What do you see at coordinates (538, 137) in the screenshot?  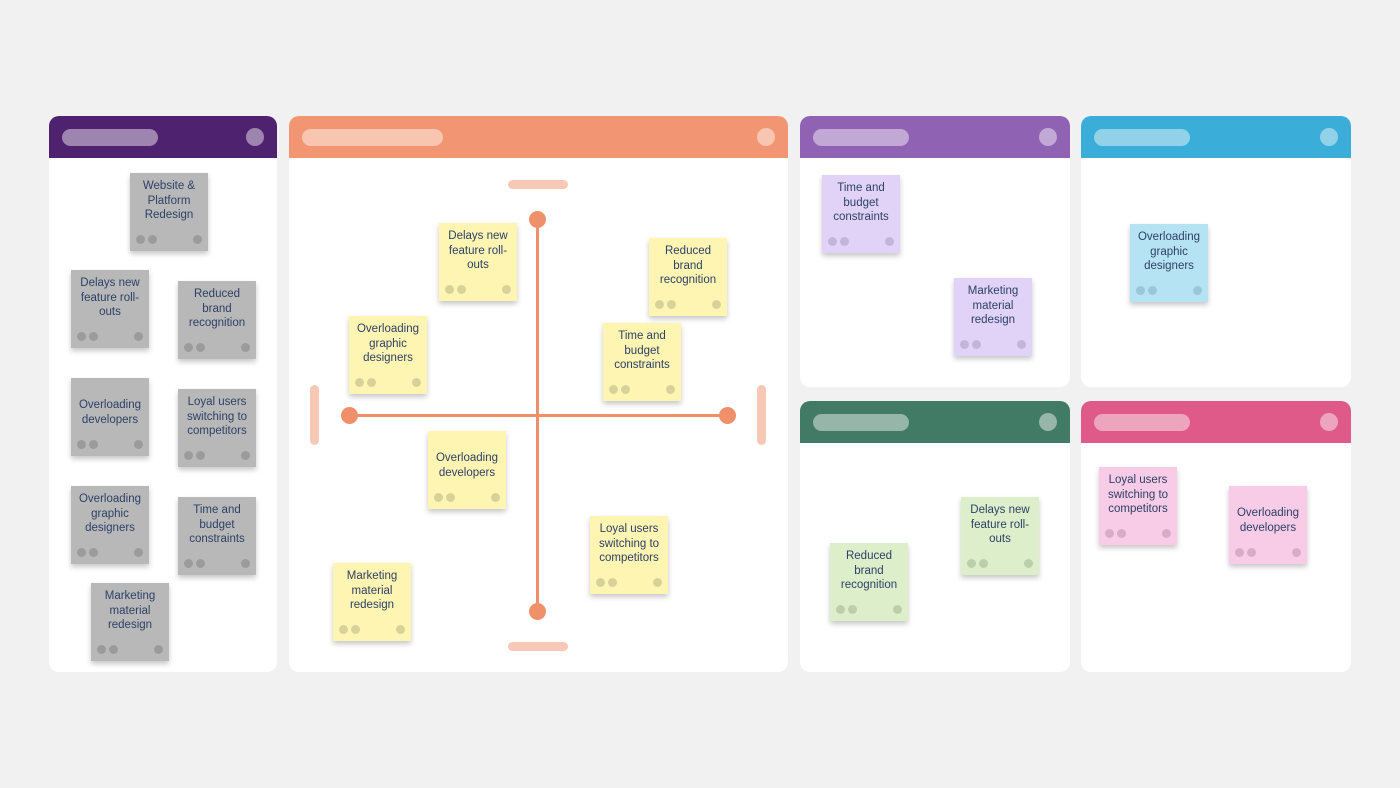 I see `matrix-panel-header` at bounding box center [538, 137].